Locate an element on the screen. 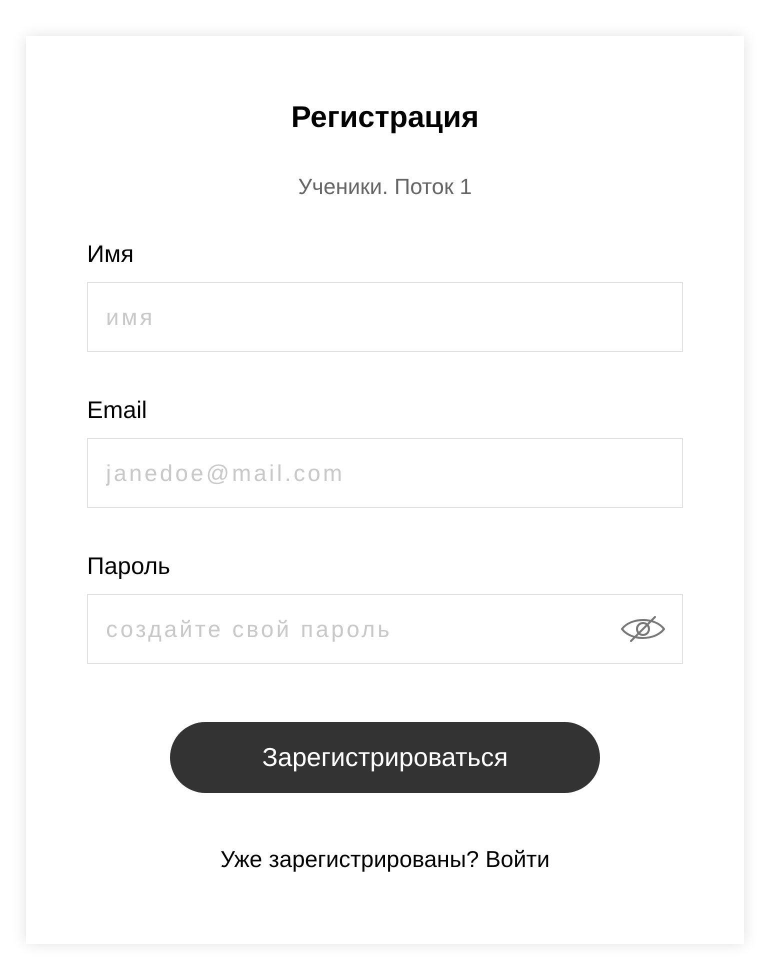 Image resolution: width=770 pixels, height=975 pixels. form-subtitle: Ученики. Поток 1 is located at coordinates (385, 187).